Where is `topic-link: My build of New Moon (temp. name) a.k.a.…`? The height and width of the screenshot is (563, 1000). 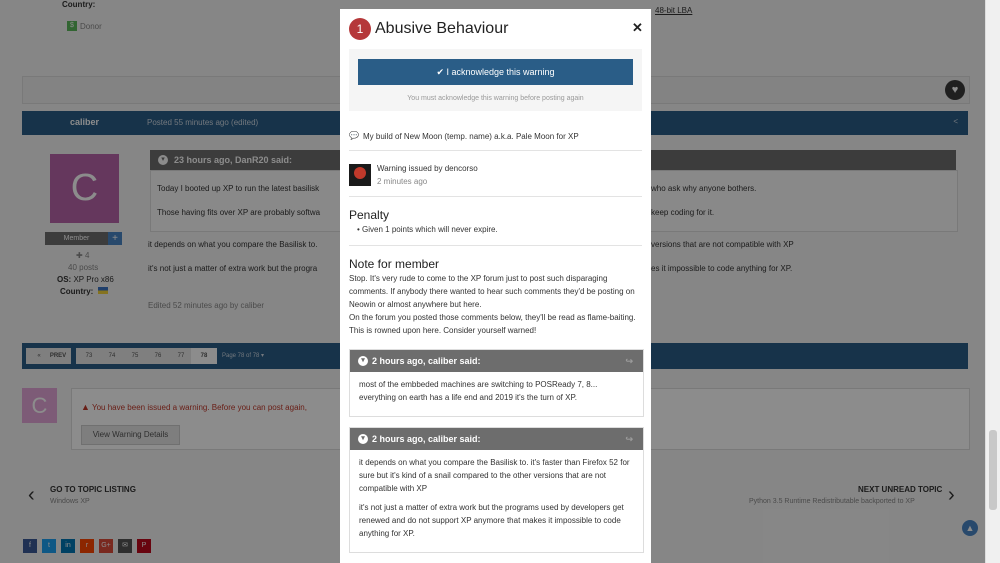
topic-link: My build of New Moon (temp. name) a.k.a.… is located at coordinates (471, 136).